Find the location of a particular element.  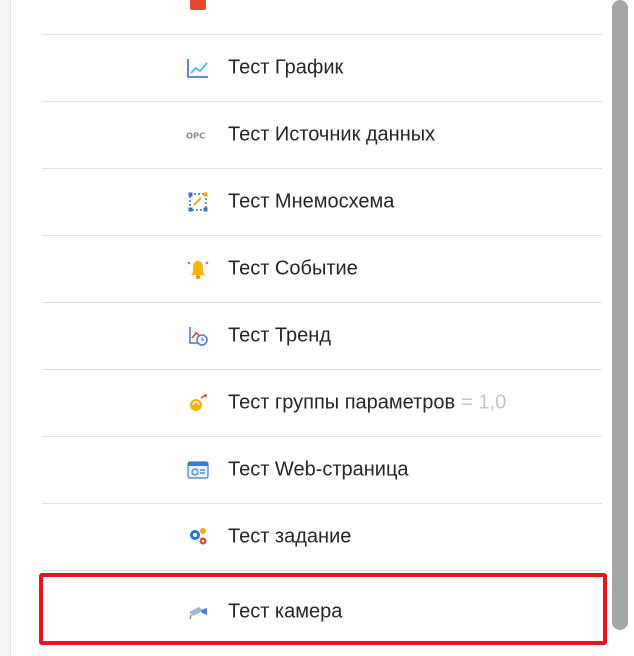

parameter-group-icon is located at coordinates (198, 403).